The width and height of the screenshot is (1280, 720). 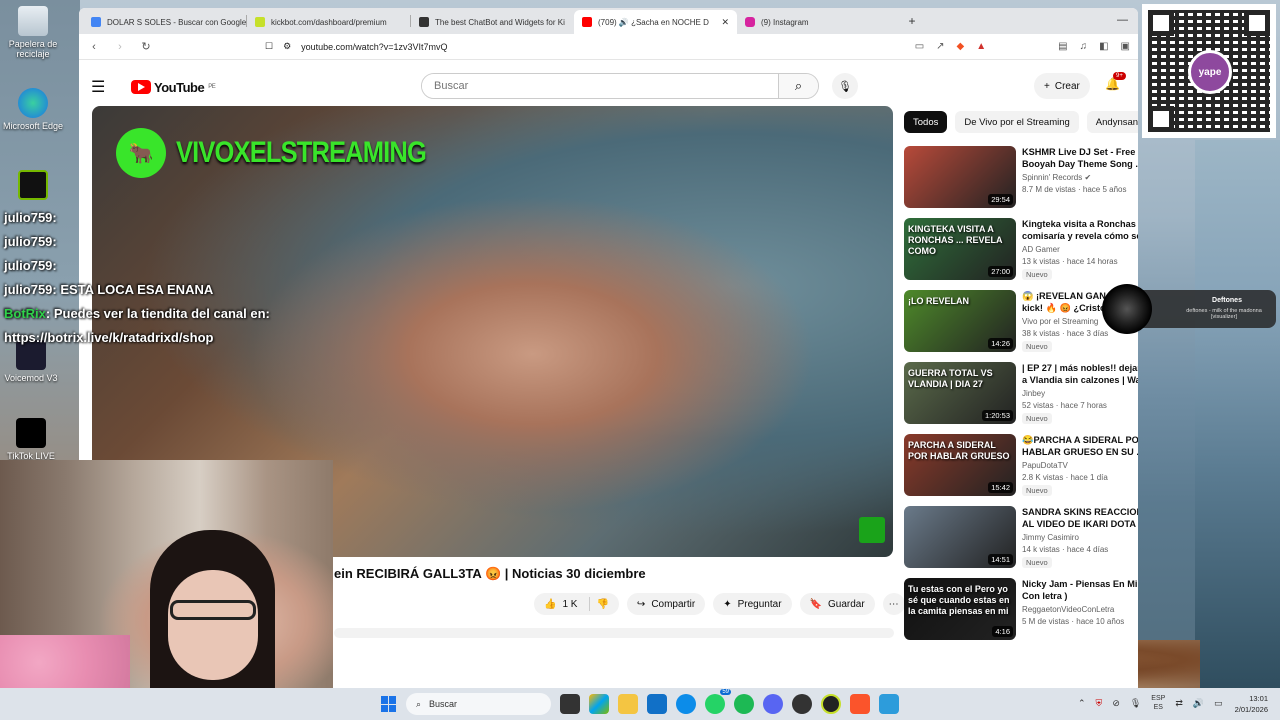 What do you see at coordinates (773, 704) in the screenshot?
I see `discord-icon` at bounding box center [773, 704].